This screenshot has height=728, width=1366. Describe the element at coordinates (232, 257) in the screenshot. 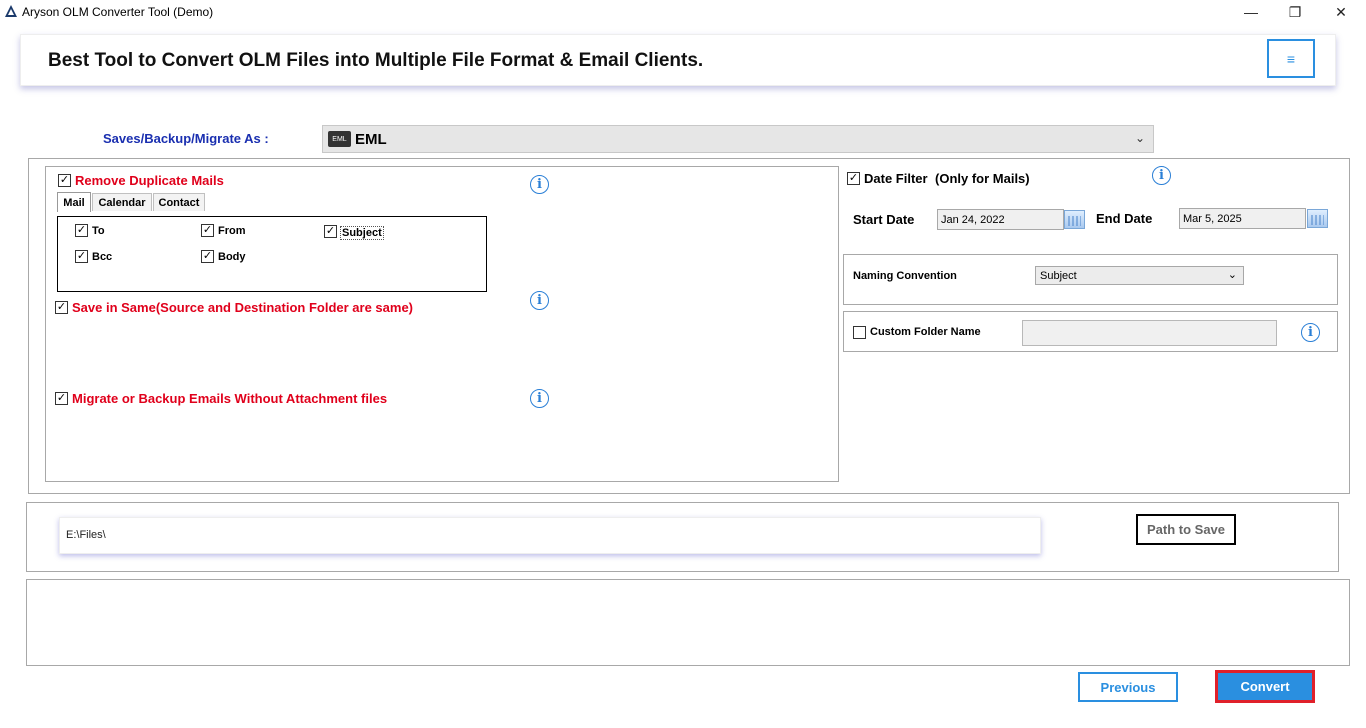

I see `body-label: Body` at that location.